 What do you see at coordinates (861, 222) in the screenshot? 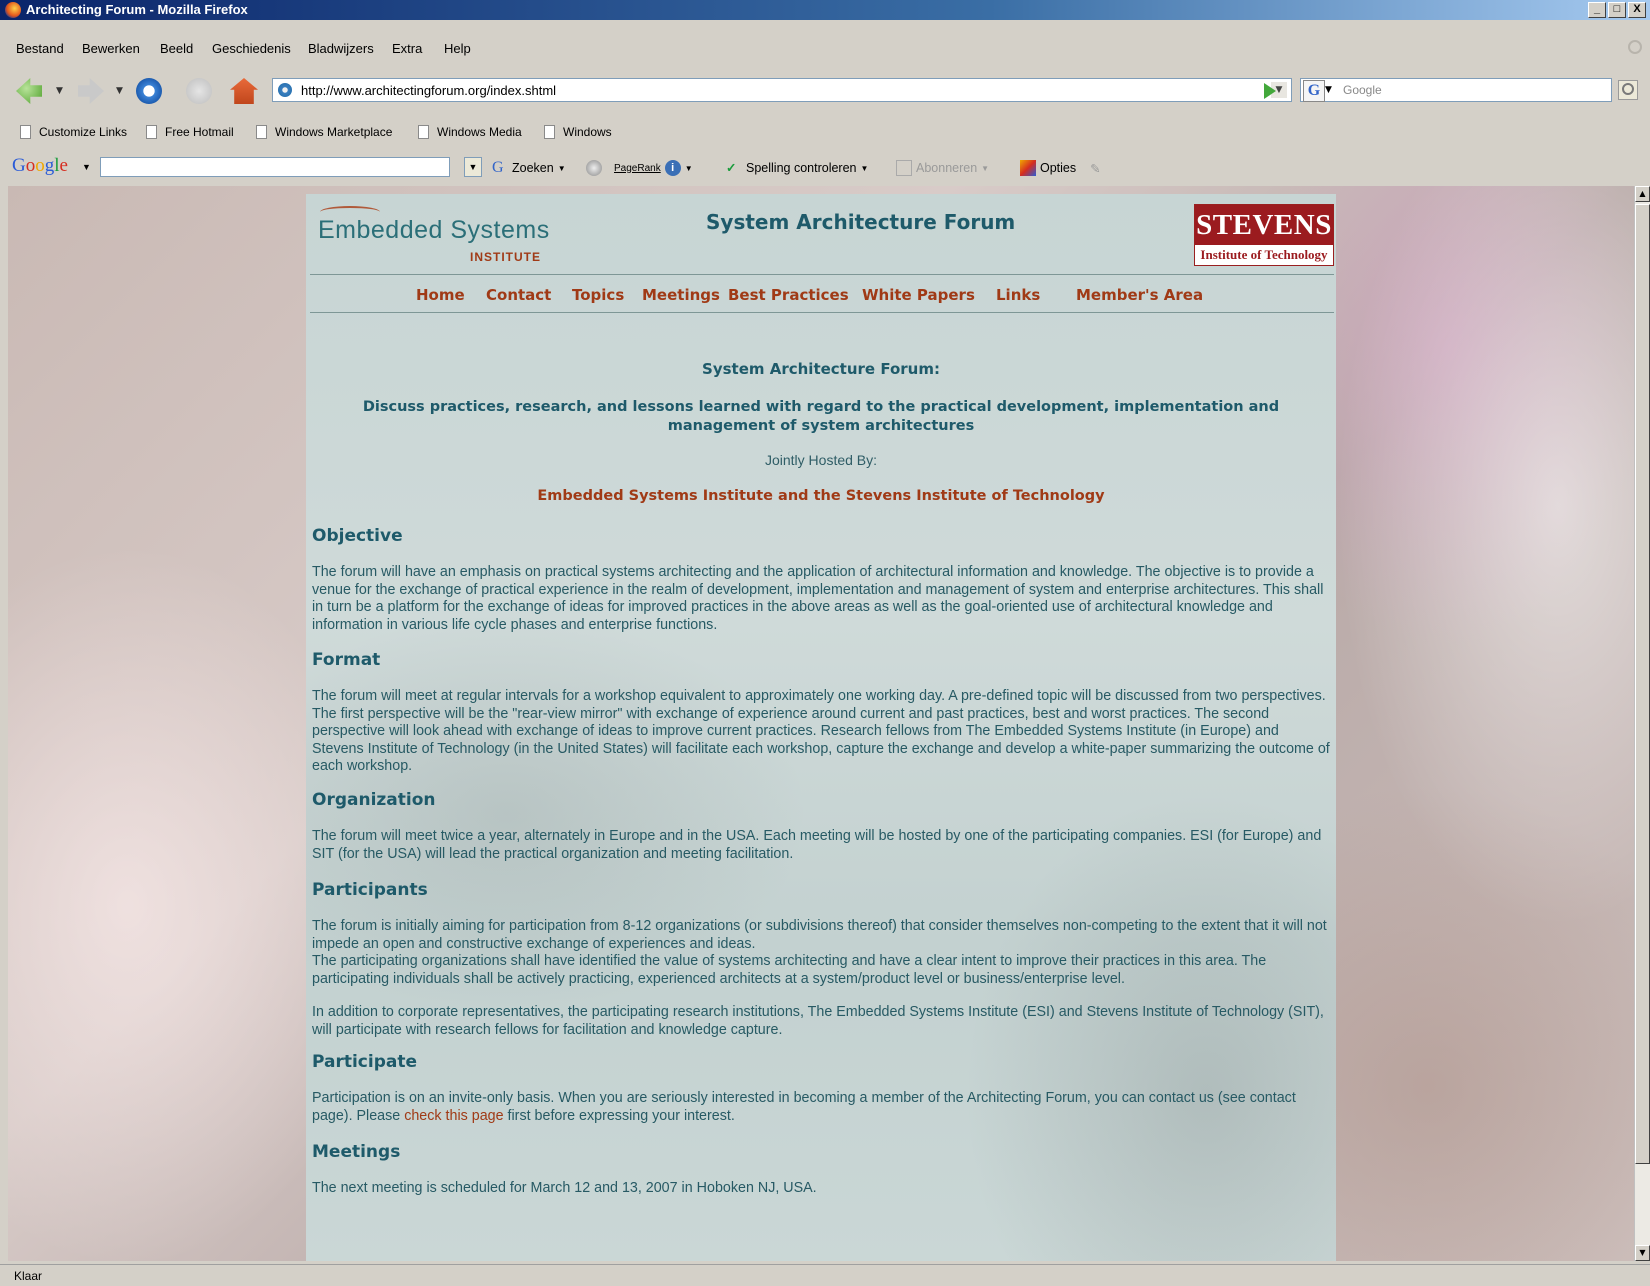
I see `site-title: System Architecture Forum` at bounding box center [861, 222].